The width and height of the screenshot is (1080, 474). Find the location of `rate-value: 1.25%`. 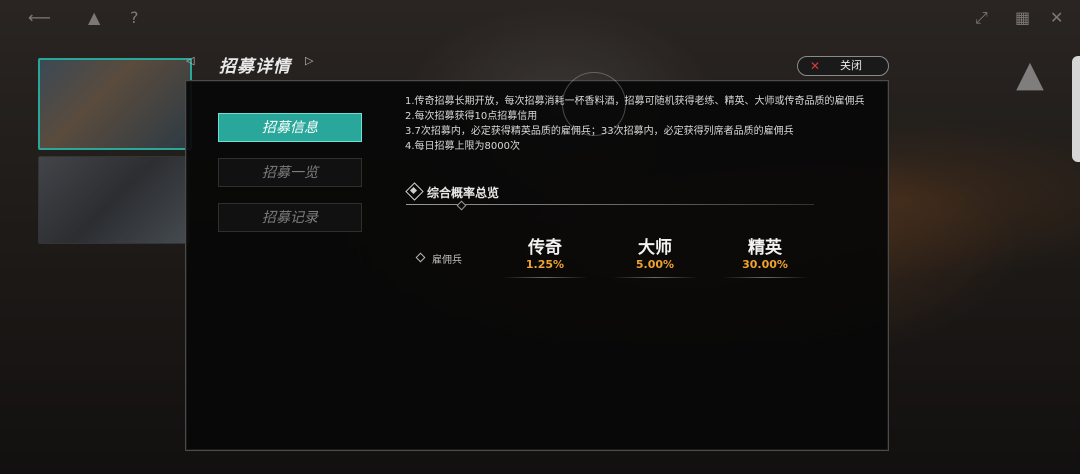

rate-value: 1.25% is located at coordinates (545, 264).